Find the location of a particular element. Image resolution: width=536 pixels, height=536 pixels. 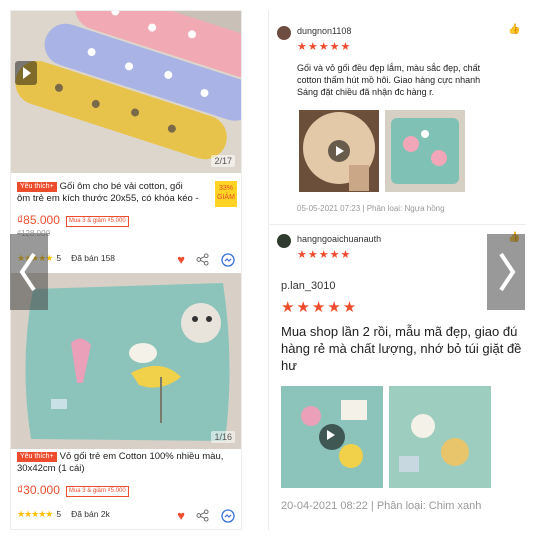

comment-line: hư is located at coordinates (289, 365).